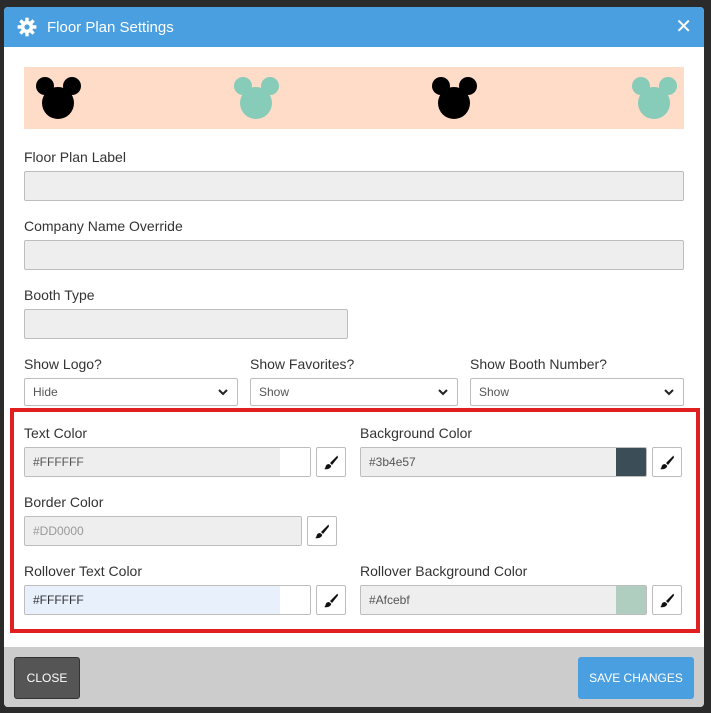 Image resolution: width=711 pixels, height=713 pixels. Describe the element at coordinates (148, 531) in the screenshot. I see `border-color-placeholder: #DD0000` at that location.